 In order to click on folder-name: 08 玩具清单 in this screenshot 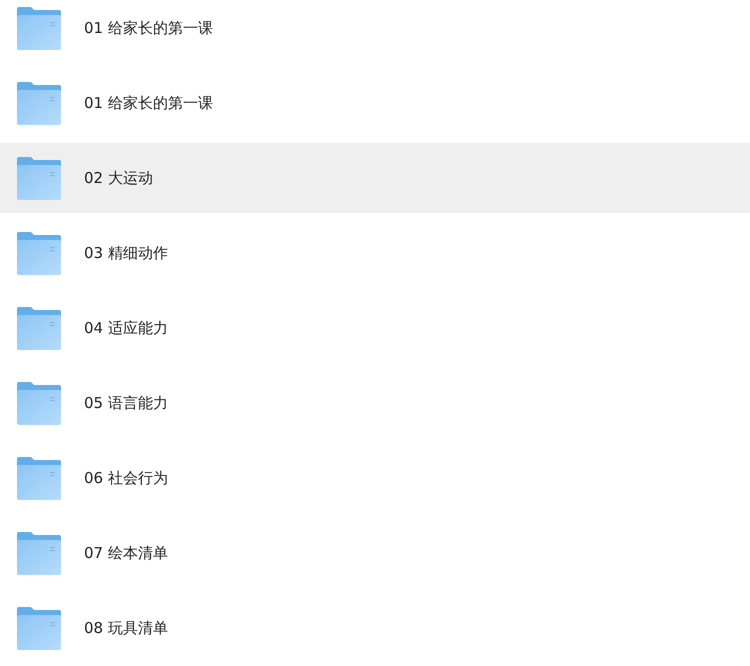, I will do `click(126, 628)`.